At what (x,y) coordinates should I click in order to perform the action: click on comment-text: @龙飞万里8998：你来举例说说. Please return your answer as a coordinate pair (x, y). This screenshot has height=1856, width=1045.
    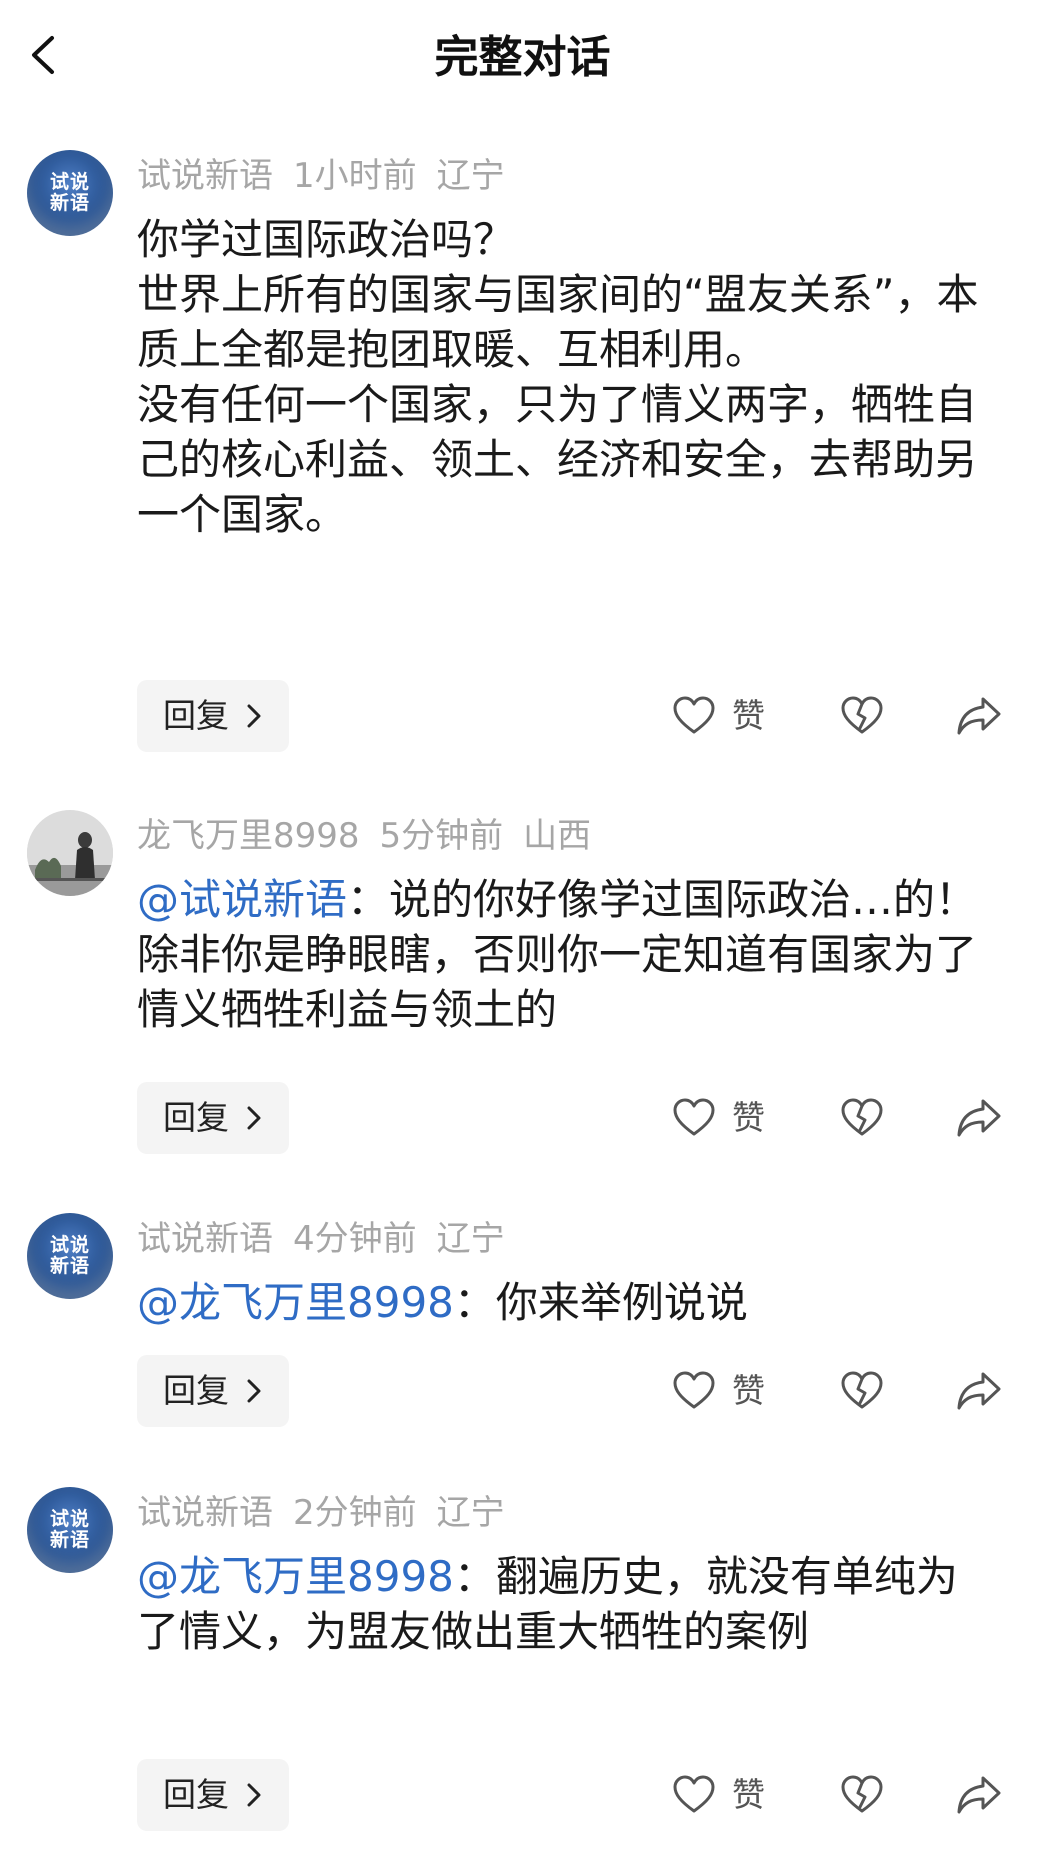
    Looking at the image, I should click on (567, 1302).